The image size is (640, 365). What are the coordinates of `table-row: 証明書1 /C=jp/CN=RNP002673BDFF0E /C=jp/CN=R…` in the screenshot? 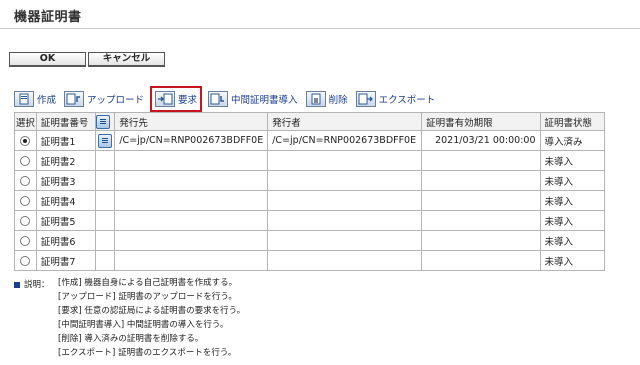 It's located at (310, 140).